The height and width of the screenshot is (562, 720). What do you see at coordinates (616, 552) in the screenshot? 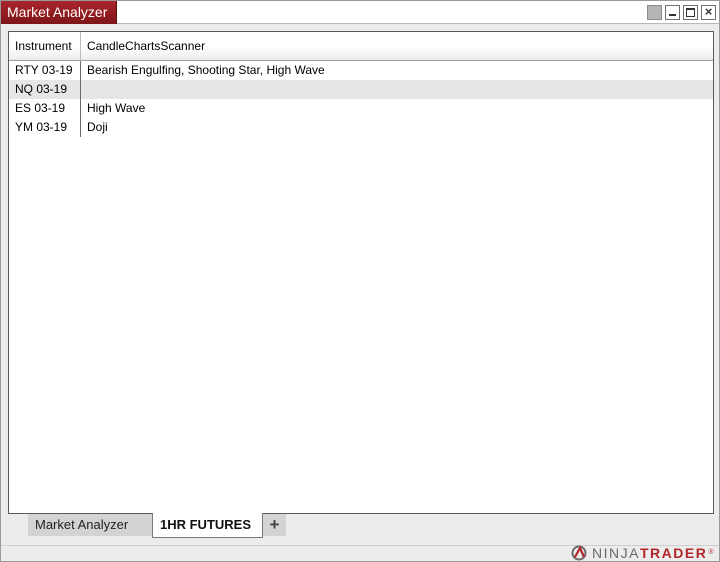
I see `logo-text-ninja: NINJA` at bounding box center [616, 552].